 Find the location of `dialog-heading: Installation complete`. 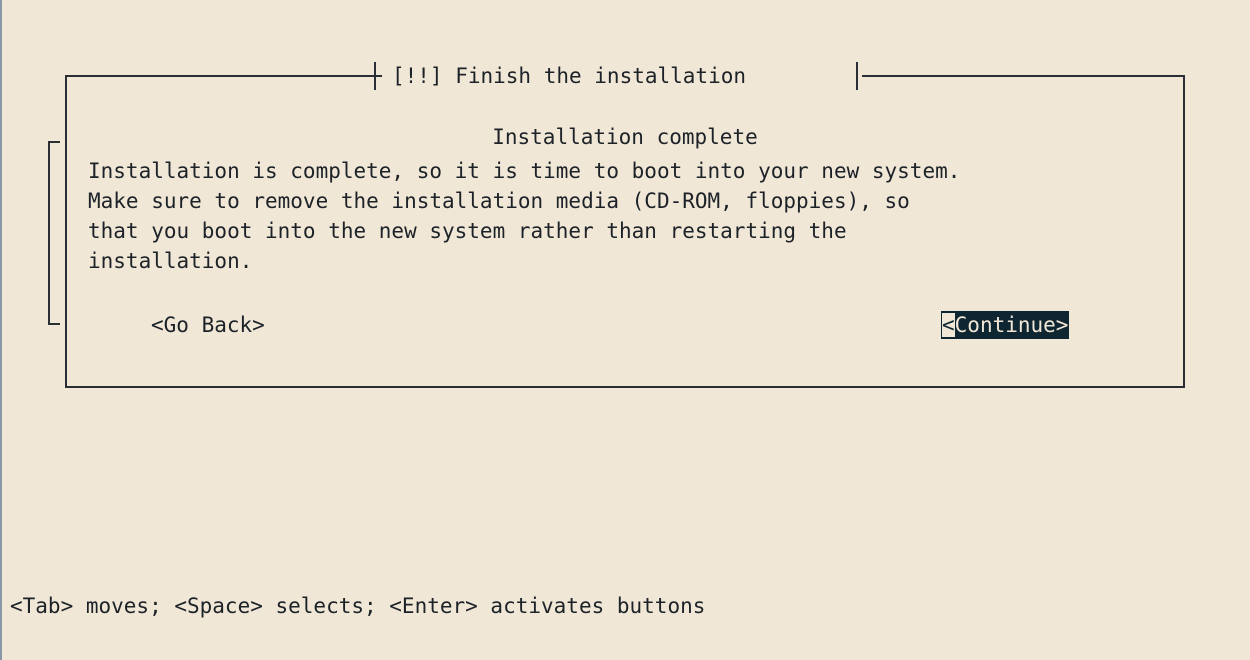

dialog-heading: Installation complete is located at coordinates (625, 137).